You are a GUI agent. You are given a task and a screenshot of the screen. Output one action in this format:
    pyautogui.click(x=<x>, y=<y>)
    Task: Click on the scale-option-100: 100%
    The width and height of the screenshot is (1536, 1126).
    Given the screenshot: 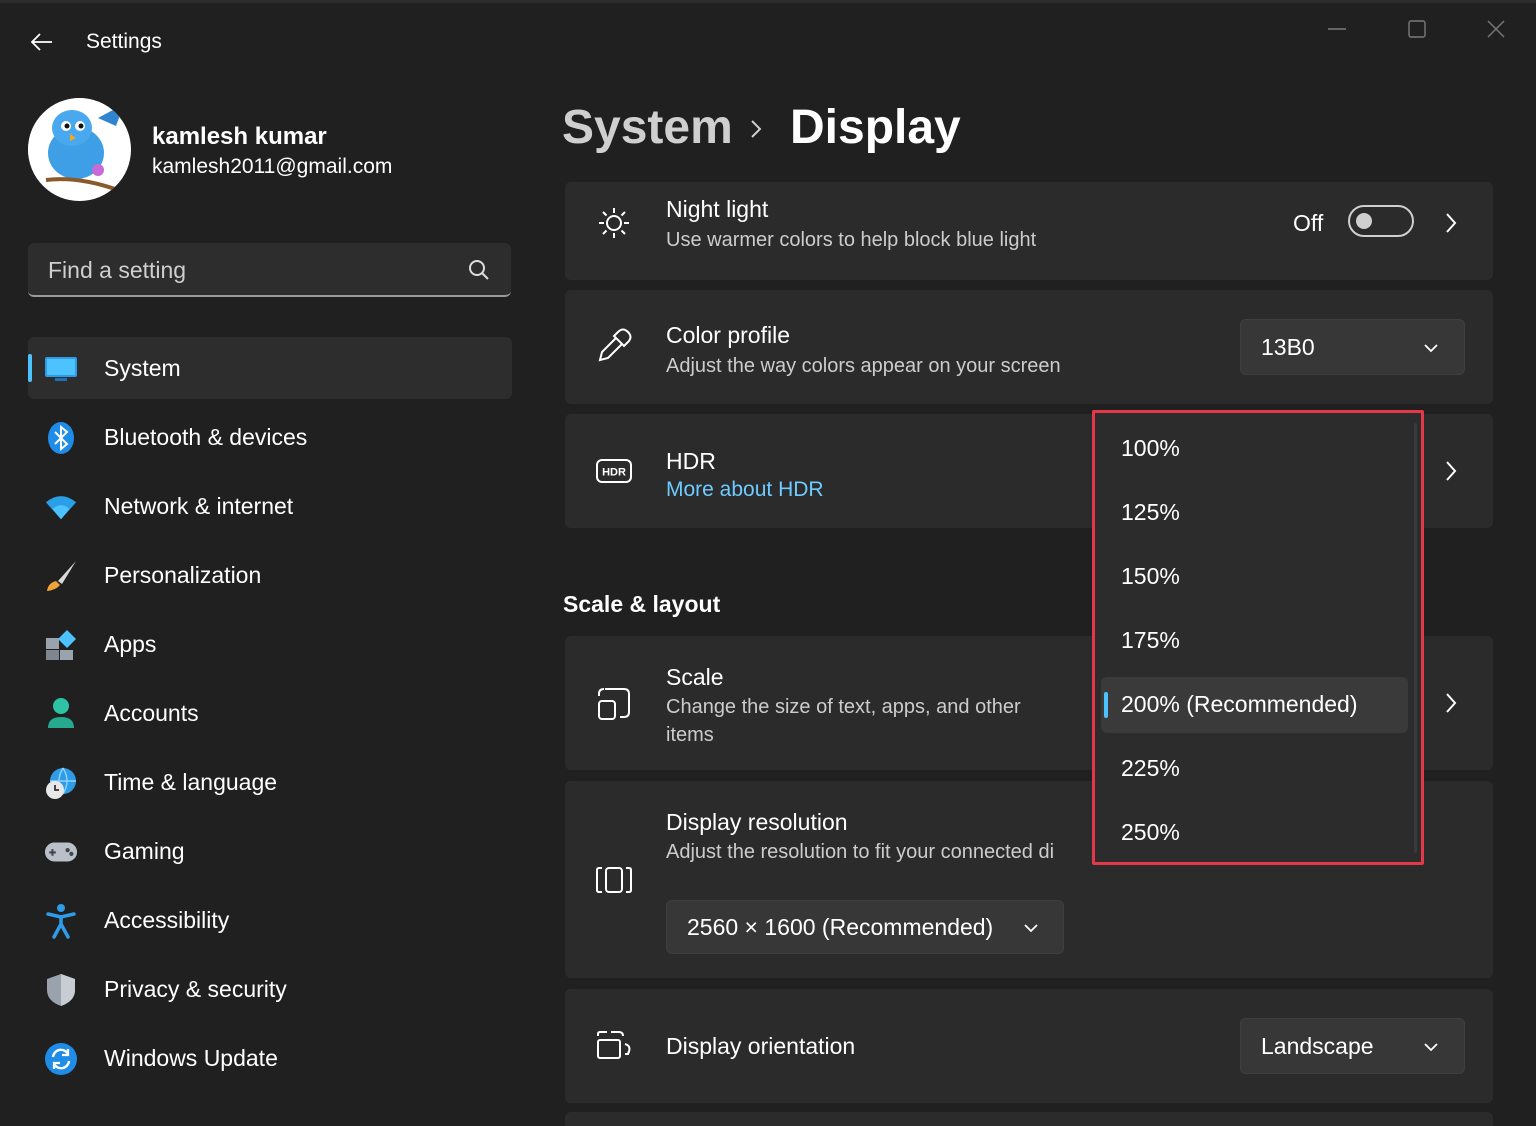 What is the action you would take?
    pyautogui.click(x=1254, y=449)
    